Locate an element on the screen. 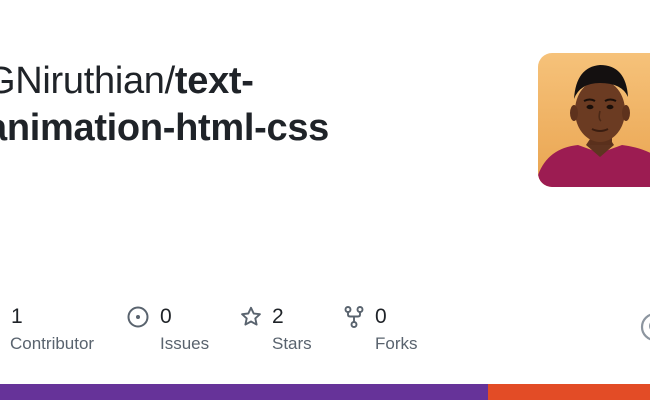  repo-forked-icon is located at coordinates (354, 317).